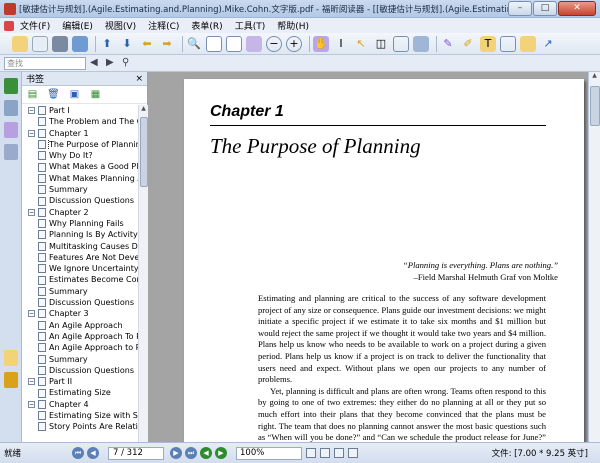  What do you see at coordinates (80, 313) in the screenshot?
I see `bookmark-section: − Chapter 3` at bounding box center [80, 313].